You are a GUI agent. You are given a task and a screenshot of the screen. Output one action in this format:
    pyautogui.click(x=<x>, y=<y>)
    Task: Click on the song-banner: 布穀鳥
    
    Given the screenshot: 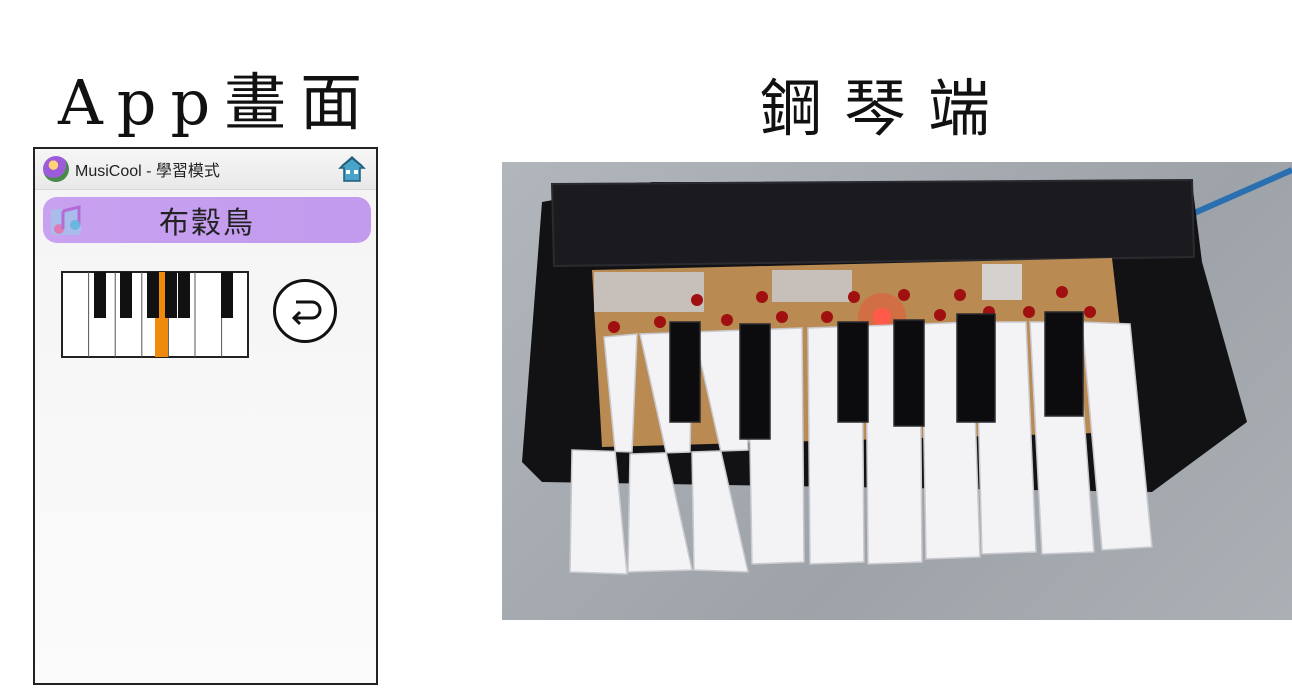 What is the action you would take?
    pyautogui.click(x=207, y=220)
    